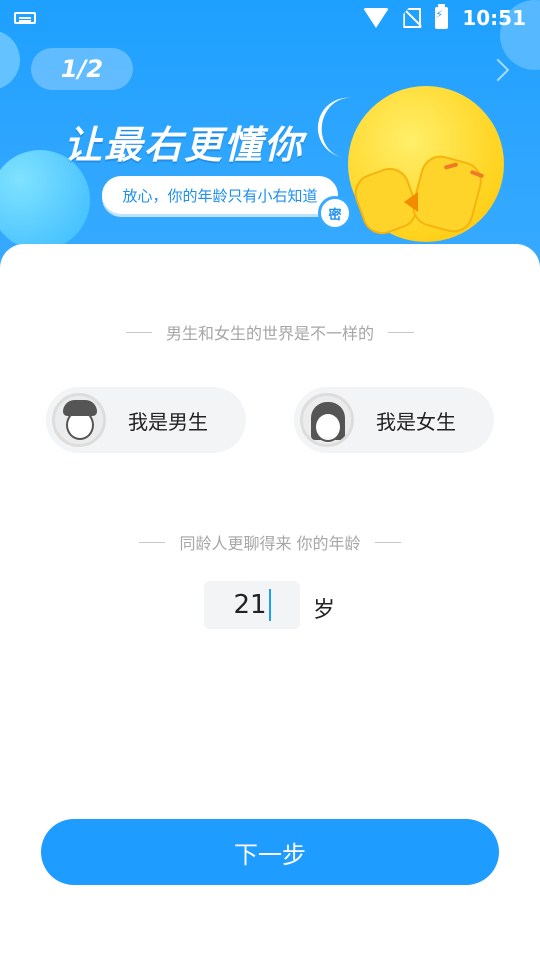  I want to click on male-avatar-icon, so click(79, 420).